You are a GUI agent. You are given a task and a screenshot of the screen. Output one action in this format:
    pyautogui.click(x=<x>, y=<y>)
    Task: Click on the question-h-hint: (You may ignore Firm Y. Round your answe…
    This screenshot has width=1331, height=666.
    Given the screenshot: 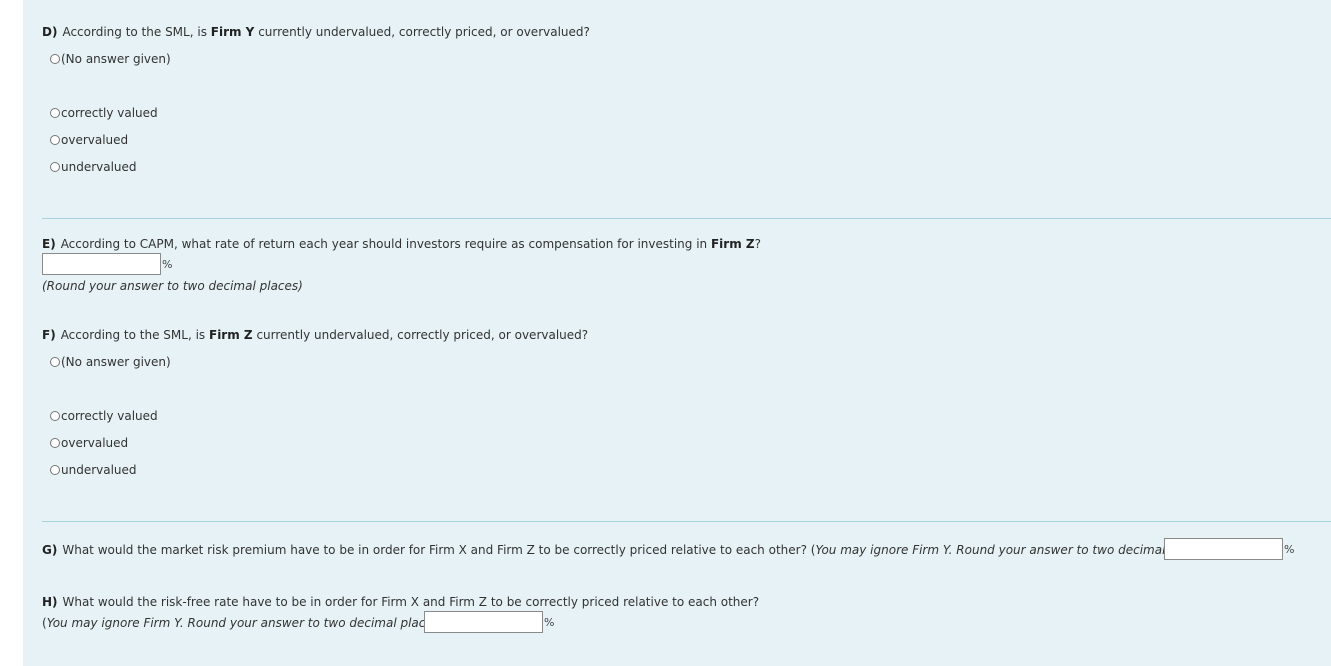 What is the action you would take?
    pyautogui.click(x=243, y=623)
    